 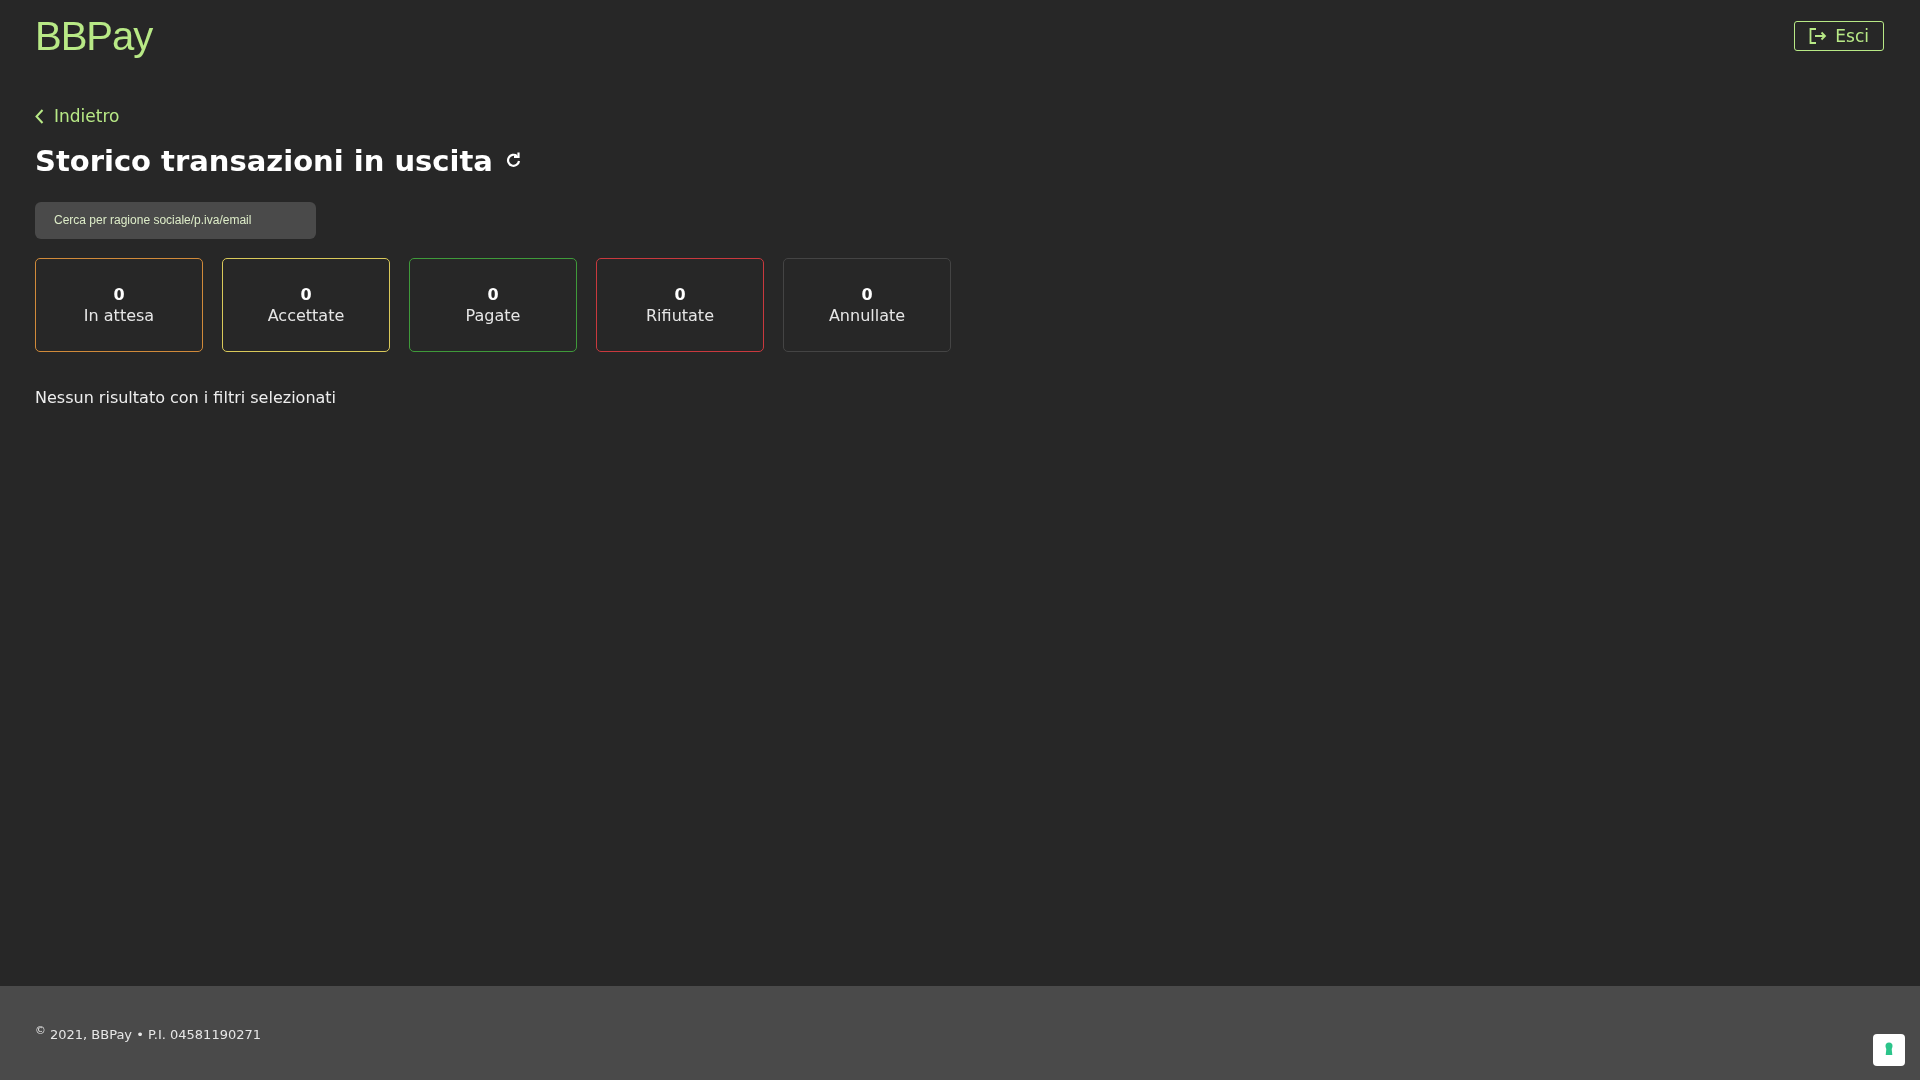 What do you see at coordinates (513, 160) in the screenshot?
I see `refresh-icon` at bounding box center [513, 160].